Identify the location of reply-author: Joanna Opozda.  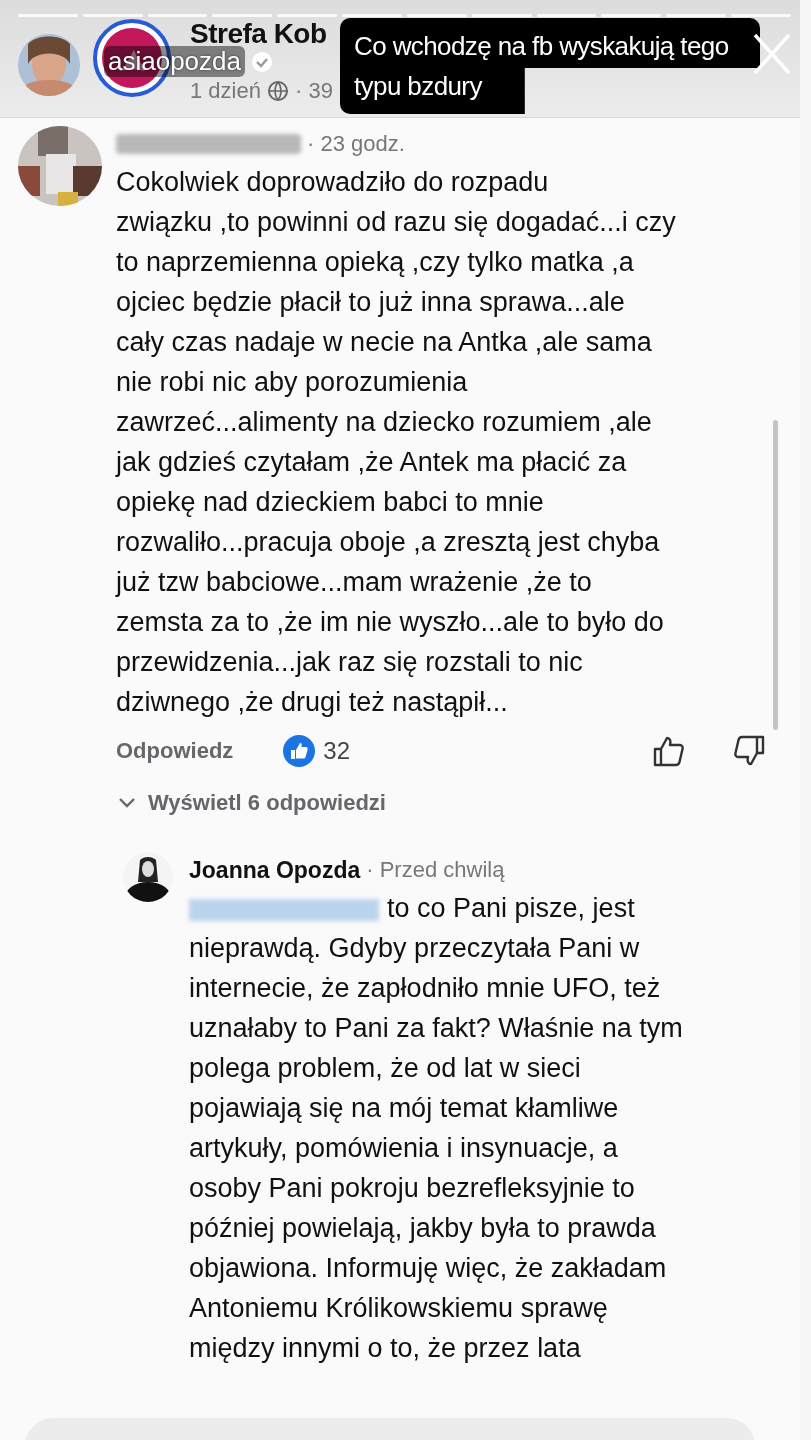
(275, 870).